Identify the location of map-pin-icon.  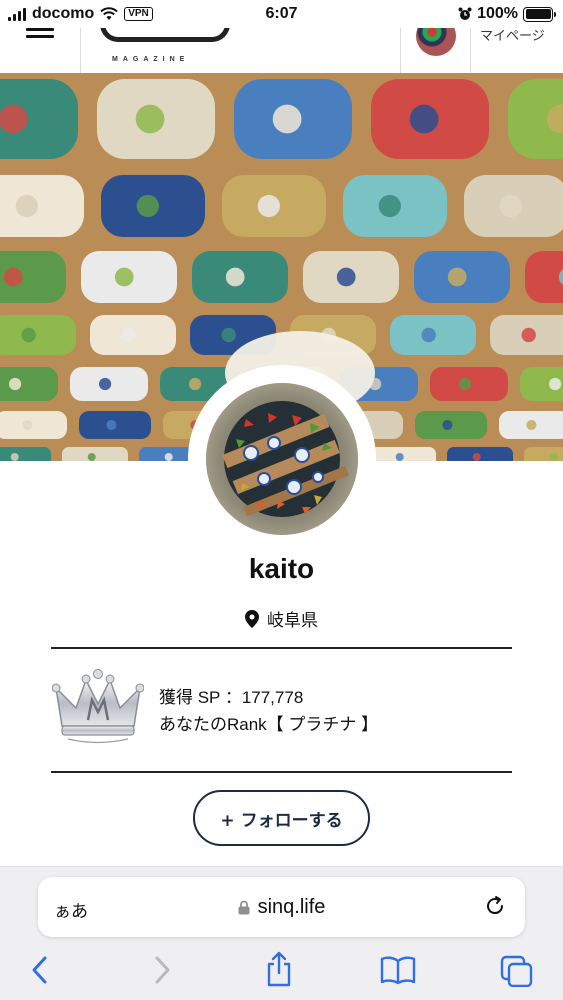
(252, 618).